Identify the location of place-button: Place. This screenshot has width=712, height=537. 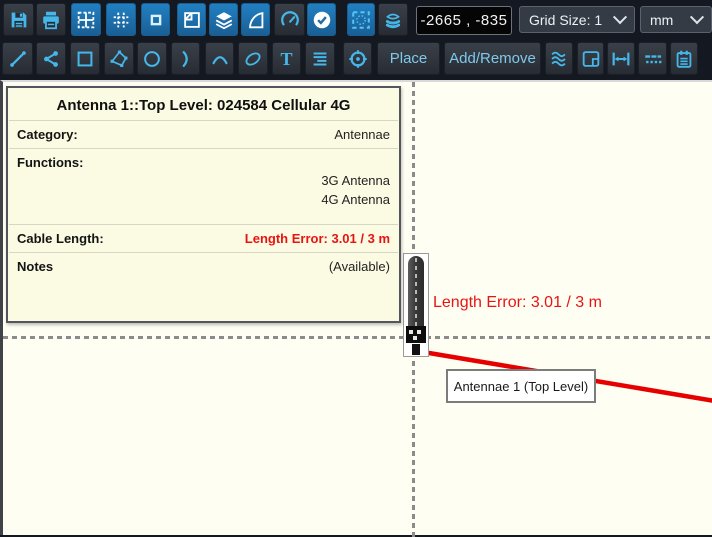
(408, 58).